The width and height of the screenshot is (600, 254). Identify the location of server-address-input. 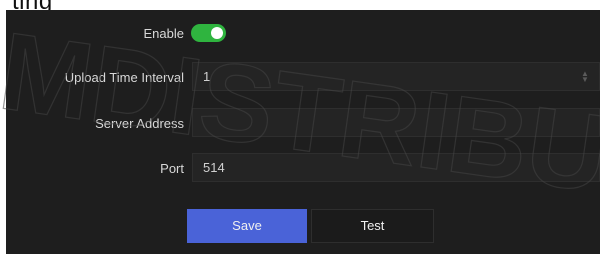
(396, 122).